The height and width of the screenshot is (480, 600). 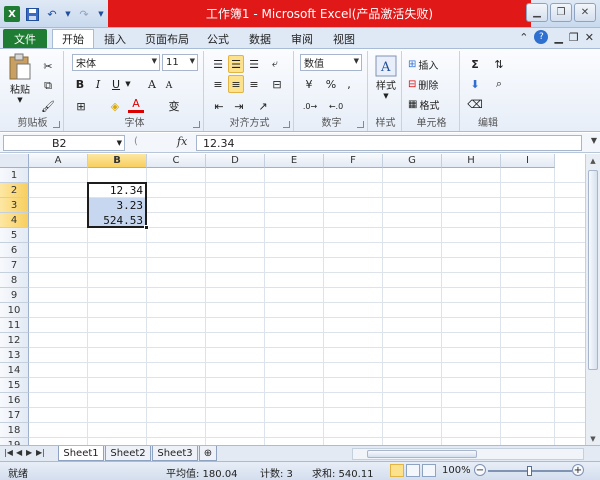 What do you see at coordinates (433, 64) in the screenshot?
I see `insert-cells-button: ⊞ 插入` at bounding box center [433, 64].